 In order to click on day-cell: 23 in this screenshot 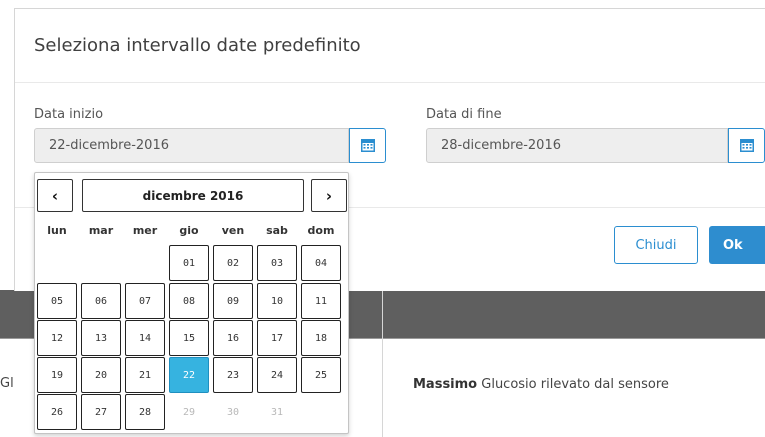, I will do `click(233, 375)`.